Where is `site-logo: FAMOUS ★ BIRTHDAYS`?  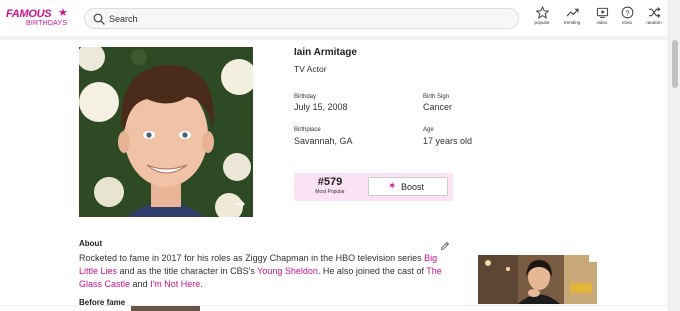
site-logo: FAMOUS ★ BIRTHDAYS is located at coordinates (41, 18).